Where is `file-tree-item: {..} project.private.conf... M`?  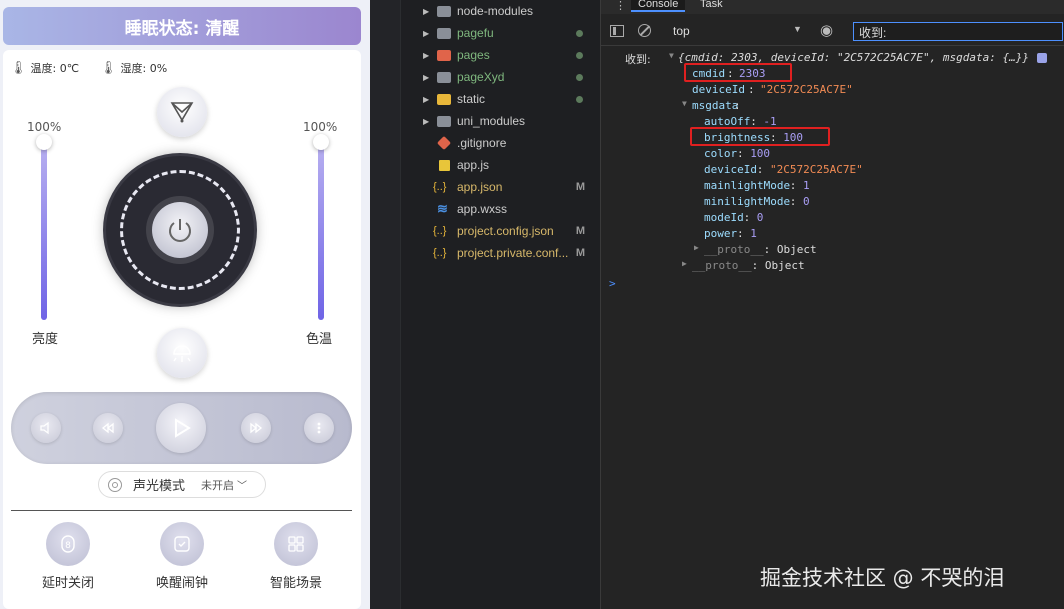
file-tree-item: {..} project.private.conf... M is located at coordinates (500, 253).